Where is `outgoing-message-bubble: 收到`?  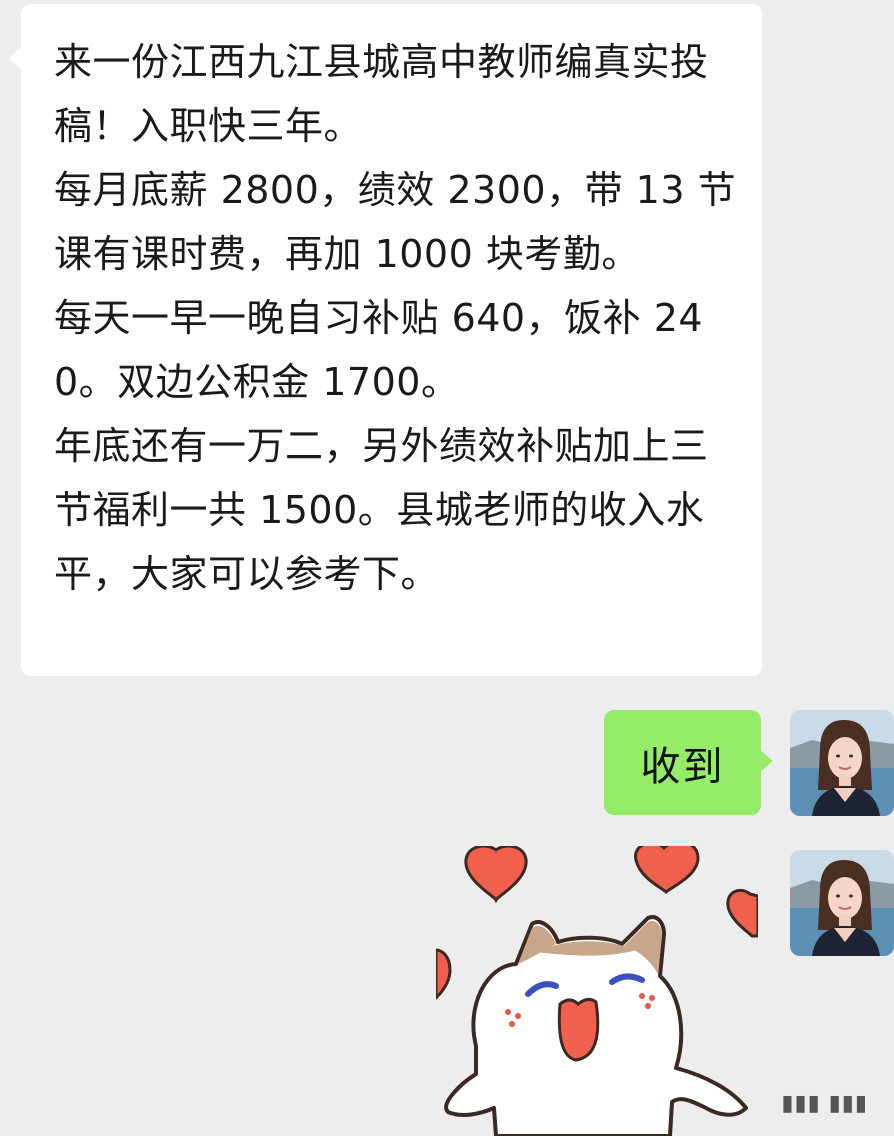 outgoing-message-bubble: 收到 is located at coordinates (688, 762).